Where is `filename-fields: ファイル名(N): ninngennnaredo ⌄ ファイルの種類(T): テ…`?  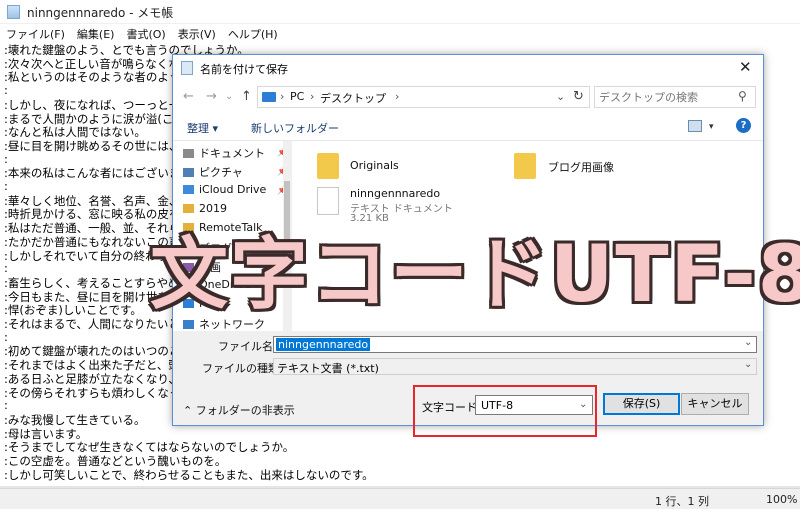
filename-fields: ファイル名(N): ninngennnaredo ⌄ ファイルの種類(T): テ… is located at coordinates (468, 356).